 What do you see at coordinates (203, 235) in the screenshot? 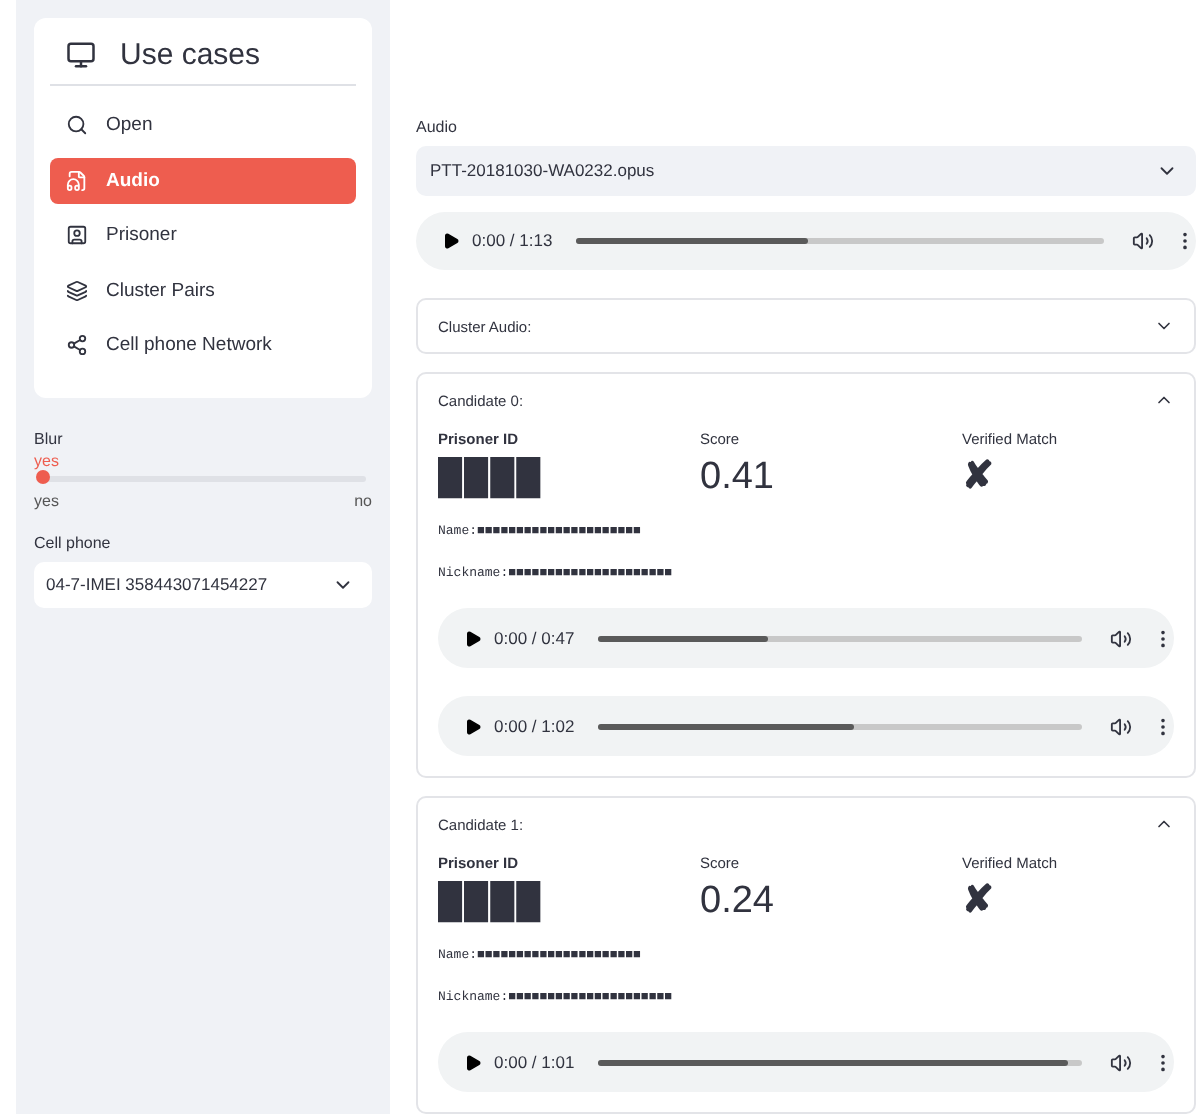
I see `menu-item: Prisoner` at bounding box center [203, 235].